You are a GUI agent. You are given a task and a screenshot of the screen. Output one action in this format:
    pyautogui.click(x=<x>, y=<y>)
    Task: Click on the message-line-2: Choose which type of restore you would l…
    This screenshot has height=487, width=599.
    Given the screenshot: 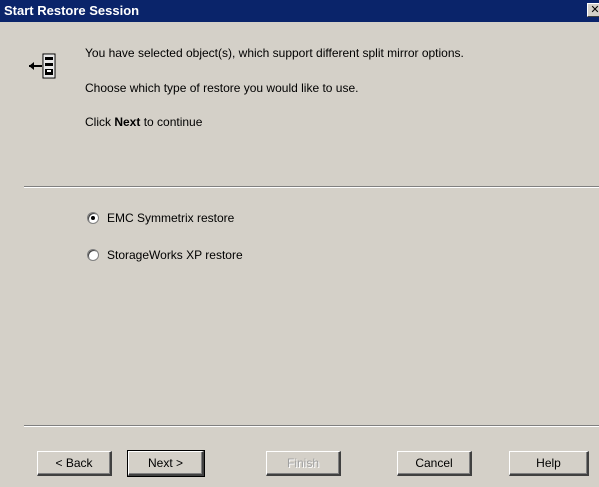 What is the action you would take?
    pyautogui.click(x=222, y=88)
    